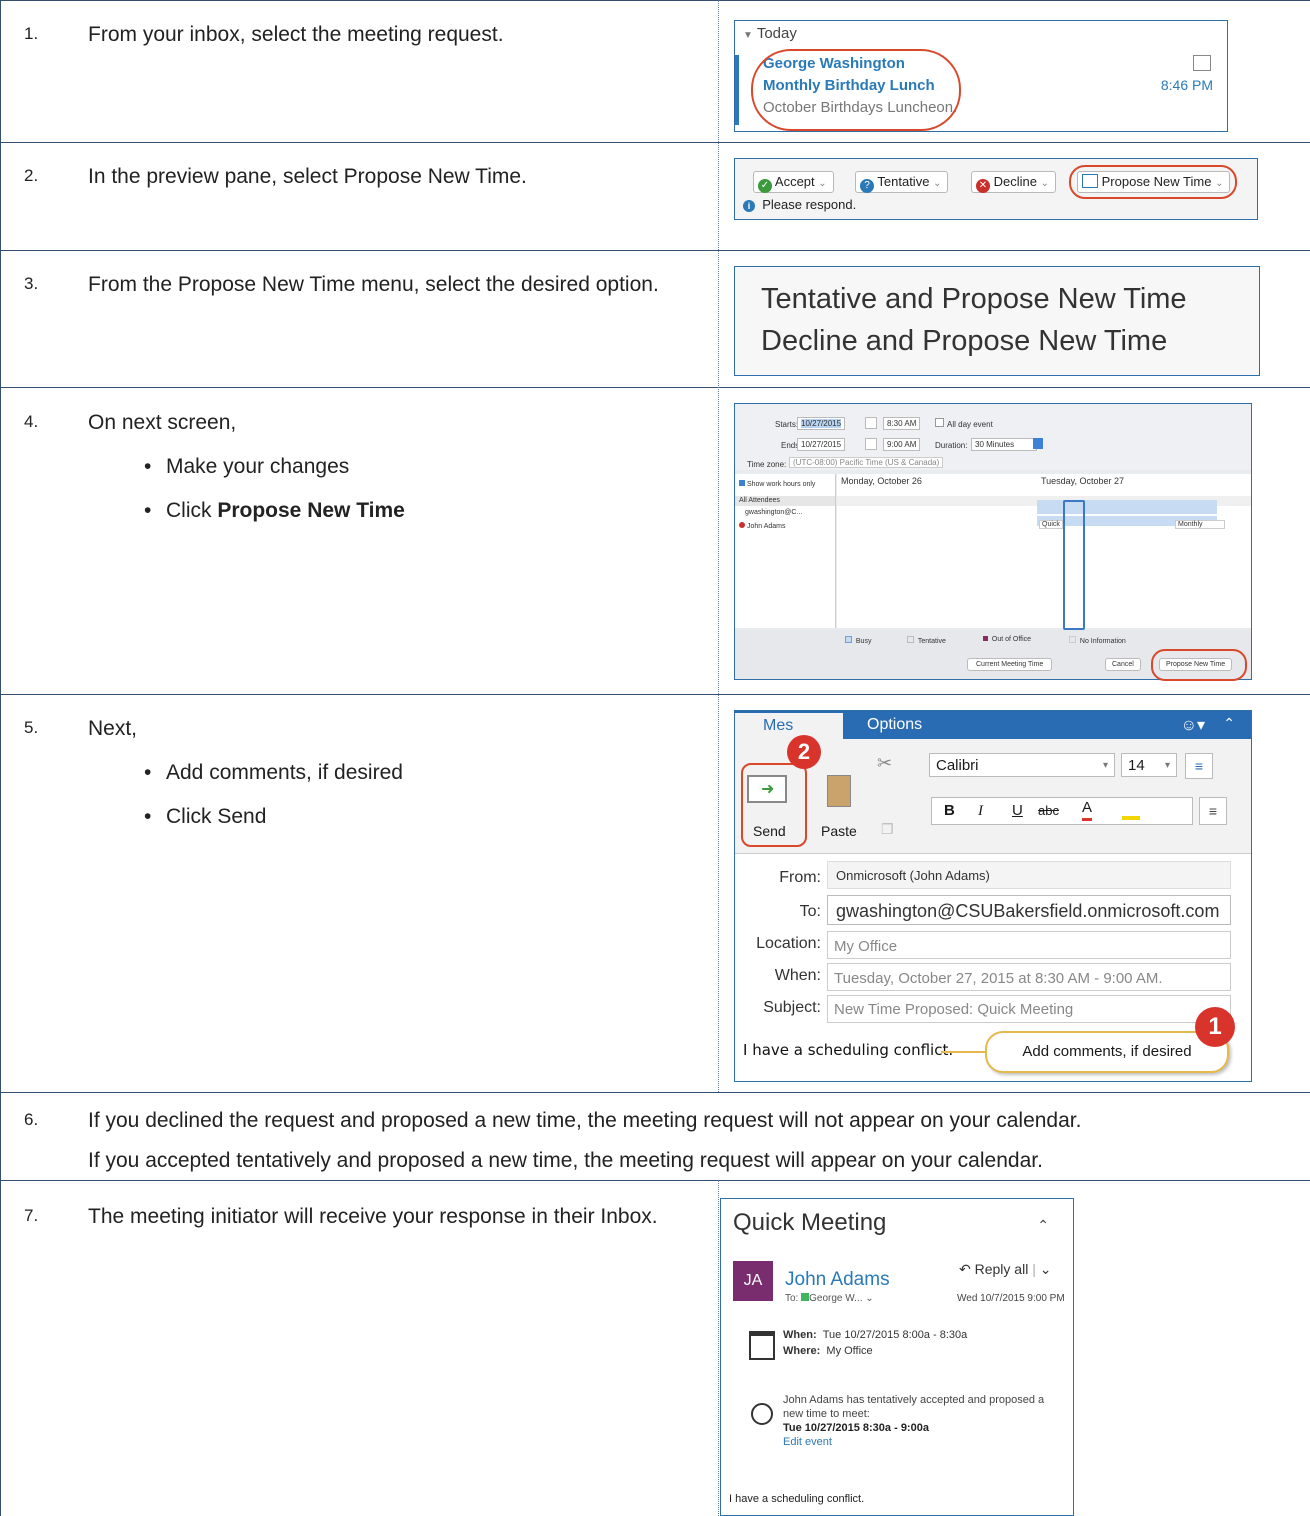 This screenshot has height=1516, width=1310. I want to click on cut-icon: ✂, so click(884, 763).